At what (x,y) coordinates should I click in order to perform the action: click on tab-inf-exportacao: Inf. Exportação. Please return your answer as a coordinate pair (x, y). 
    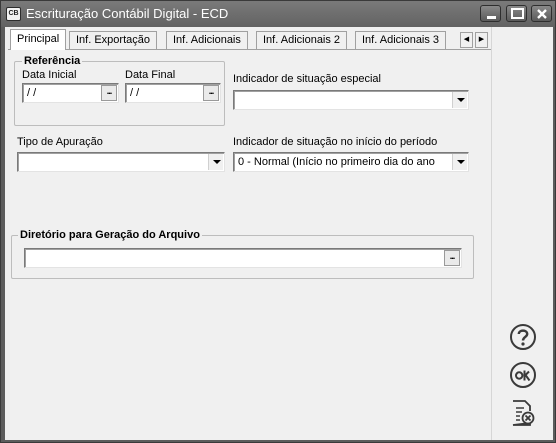
    Looking at the image, I should click on (113, 40).